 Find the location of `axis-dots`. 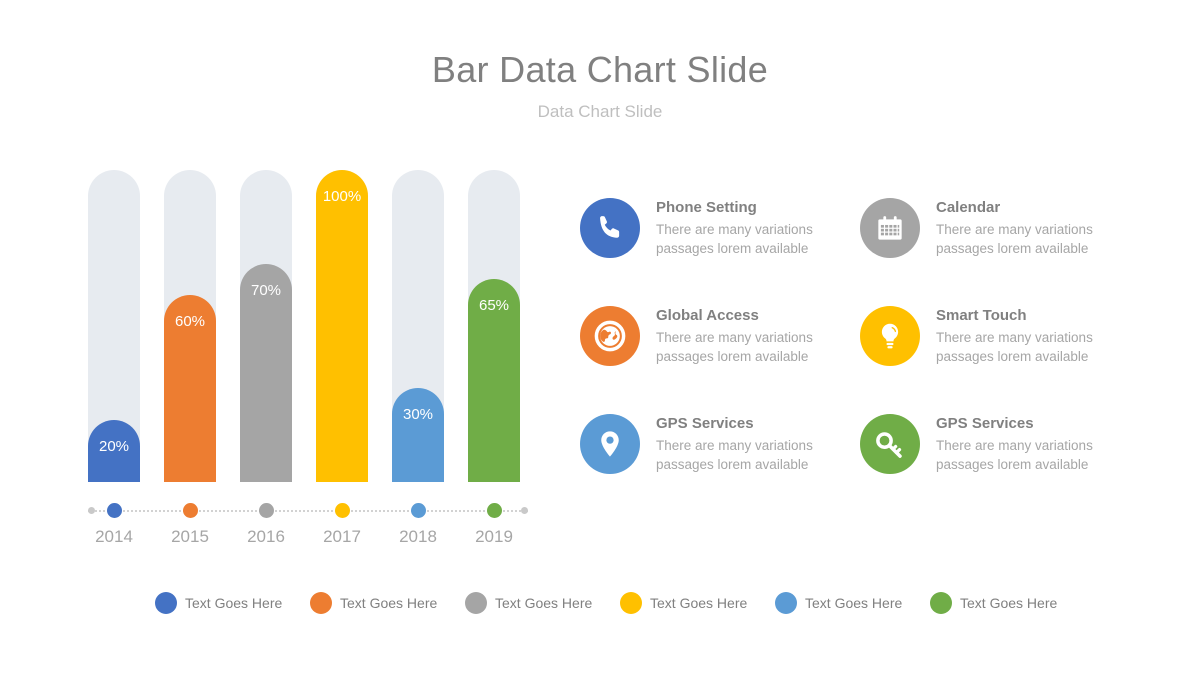

axis-dots is located at coordinates (313, 511).